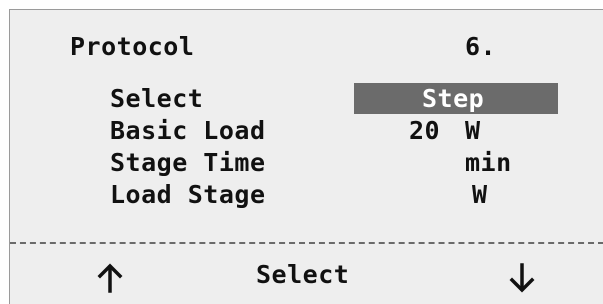 This screenshot has width=603, height=304. What do you see at coordinates (480, 194) in the screenshot?
I see `load-stage-unit: W` at bounding box center [480, 194].